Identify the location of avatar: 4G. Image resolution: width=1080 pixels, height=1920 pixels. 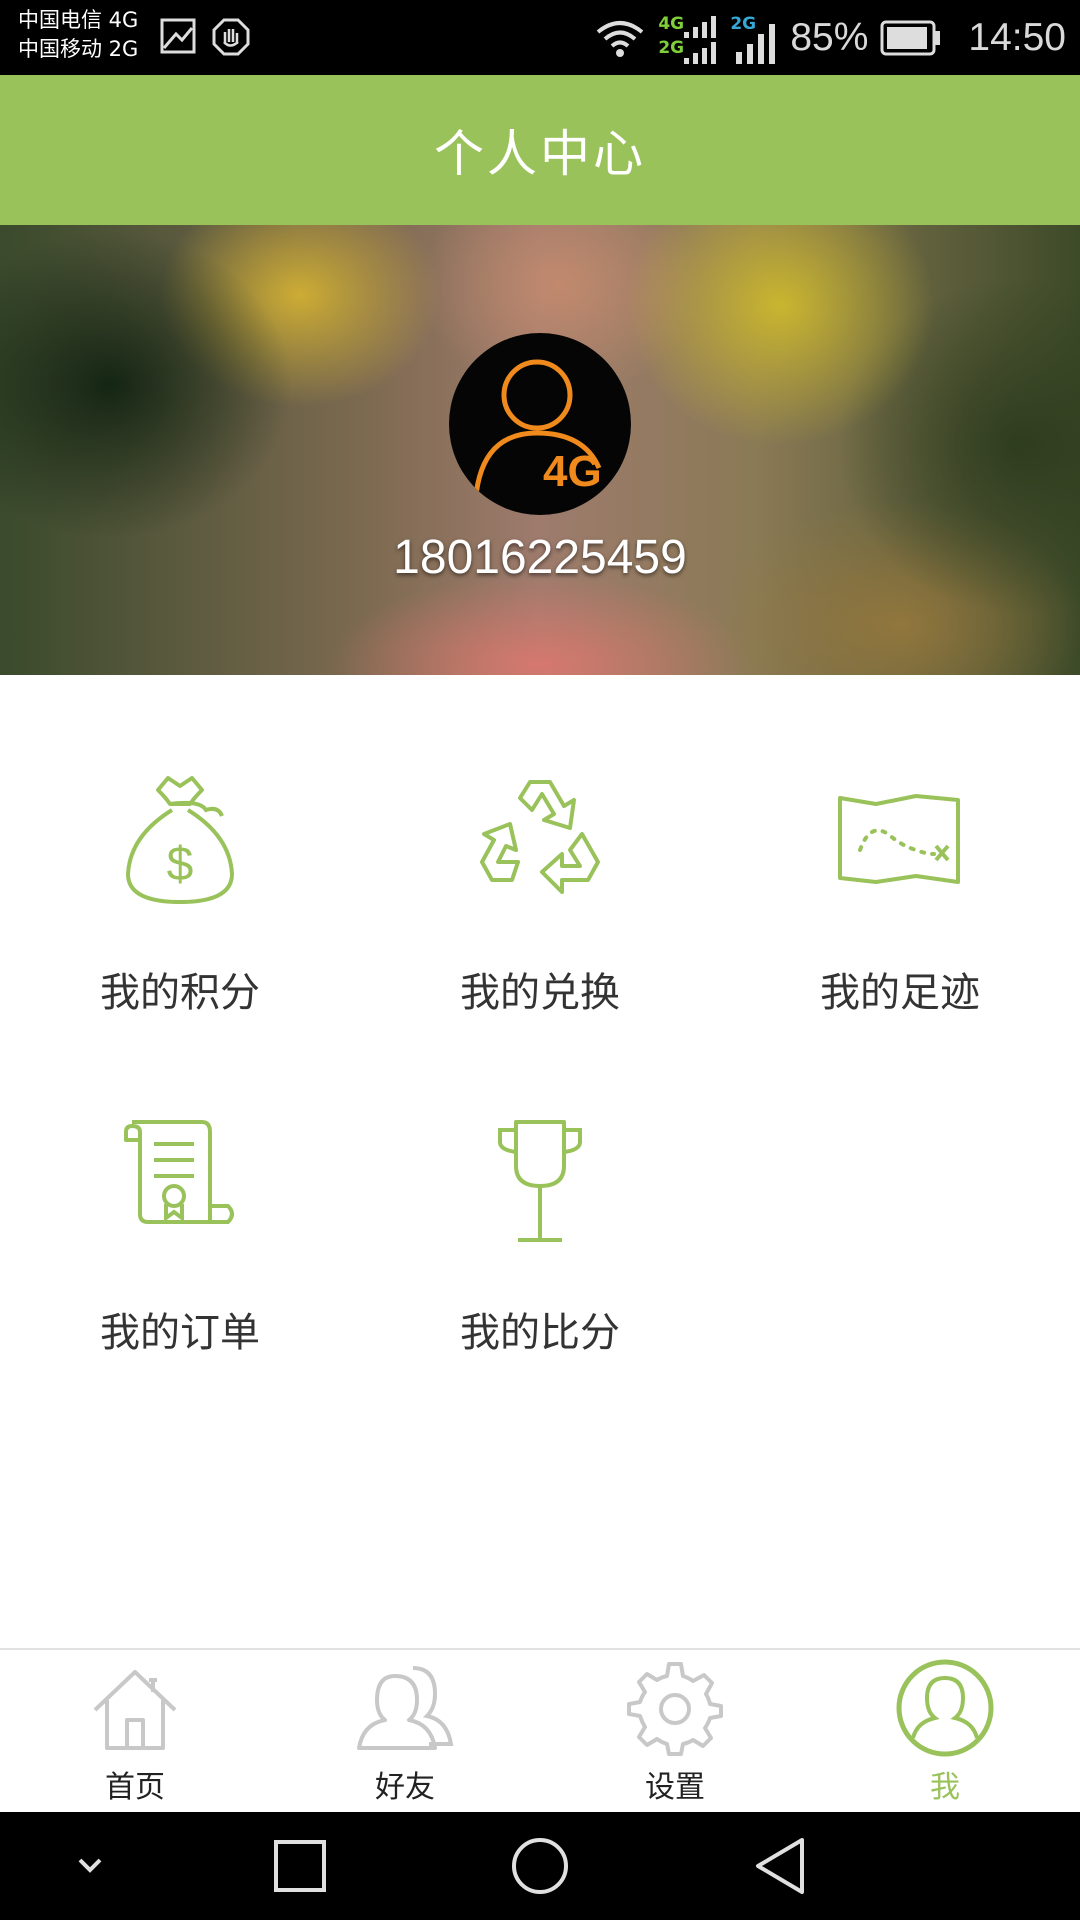
(540, 424).